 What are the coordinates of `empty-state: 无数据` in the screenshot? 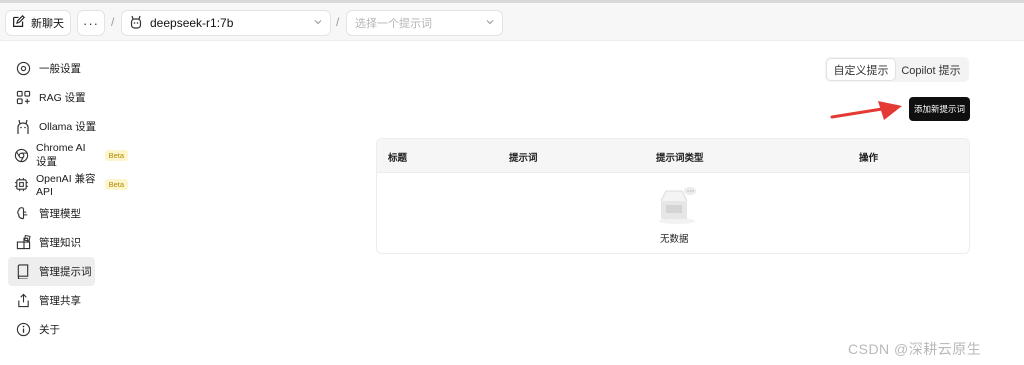 It's located at (673, 213).